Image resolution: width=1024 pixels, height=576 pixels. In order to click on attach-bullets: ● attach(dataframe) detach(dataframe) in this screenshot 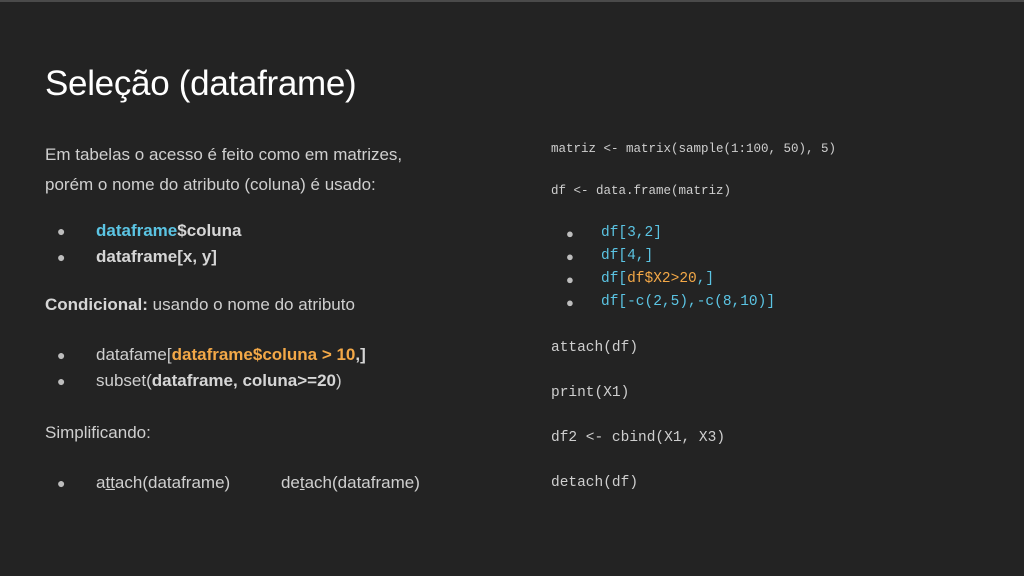, I will do `click(275, 483)`.